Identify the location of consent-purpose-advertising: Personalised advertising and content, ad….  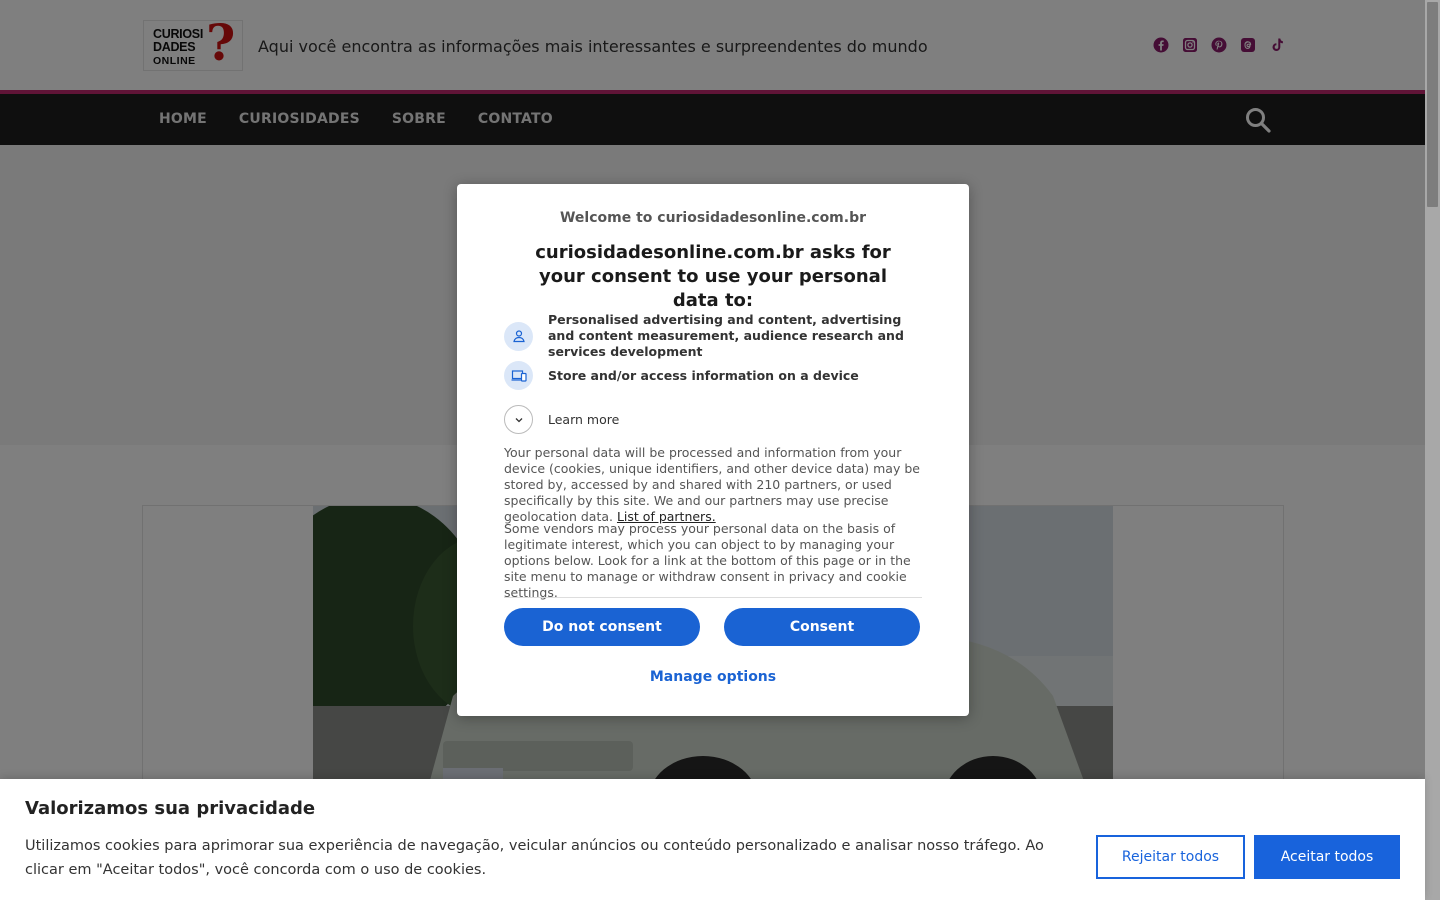
(711, 336).